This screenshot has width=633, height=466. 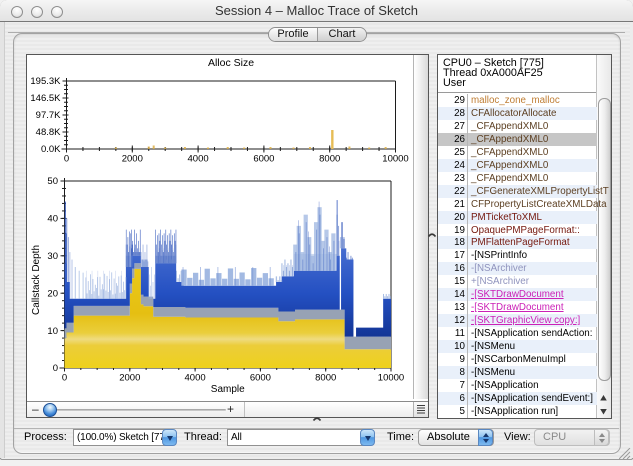 I want to click on svg-text: Callstack Depth, so click(x=36, y=280).